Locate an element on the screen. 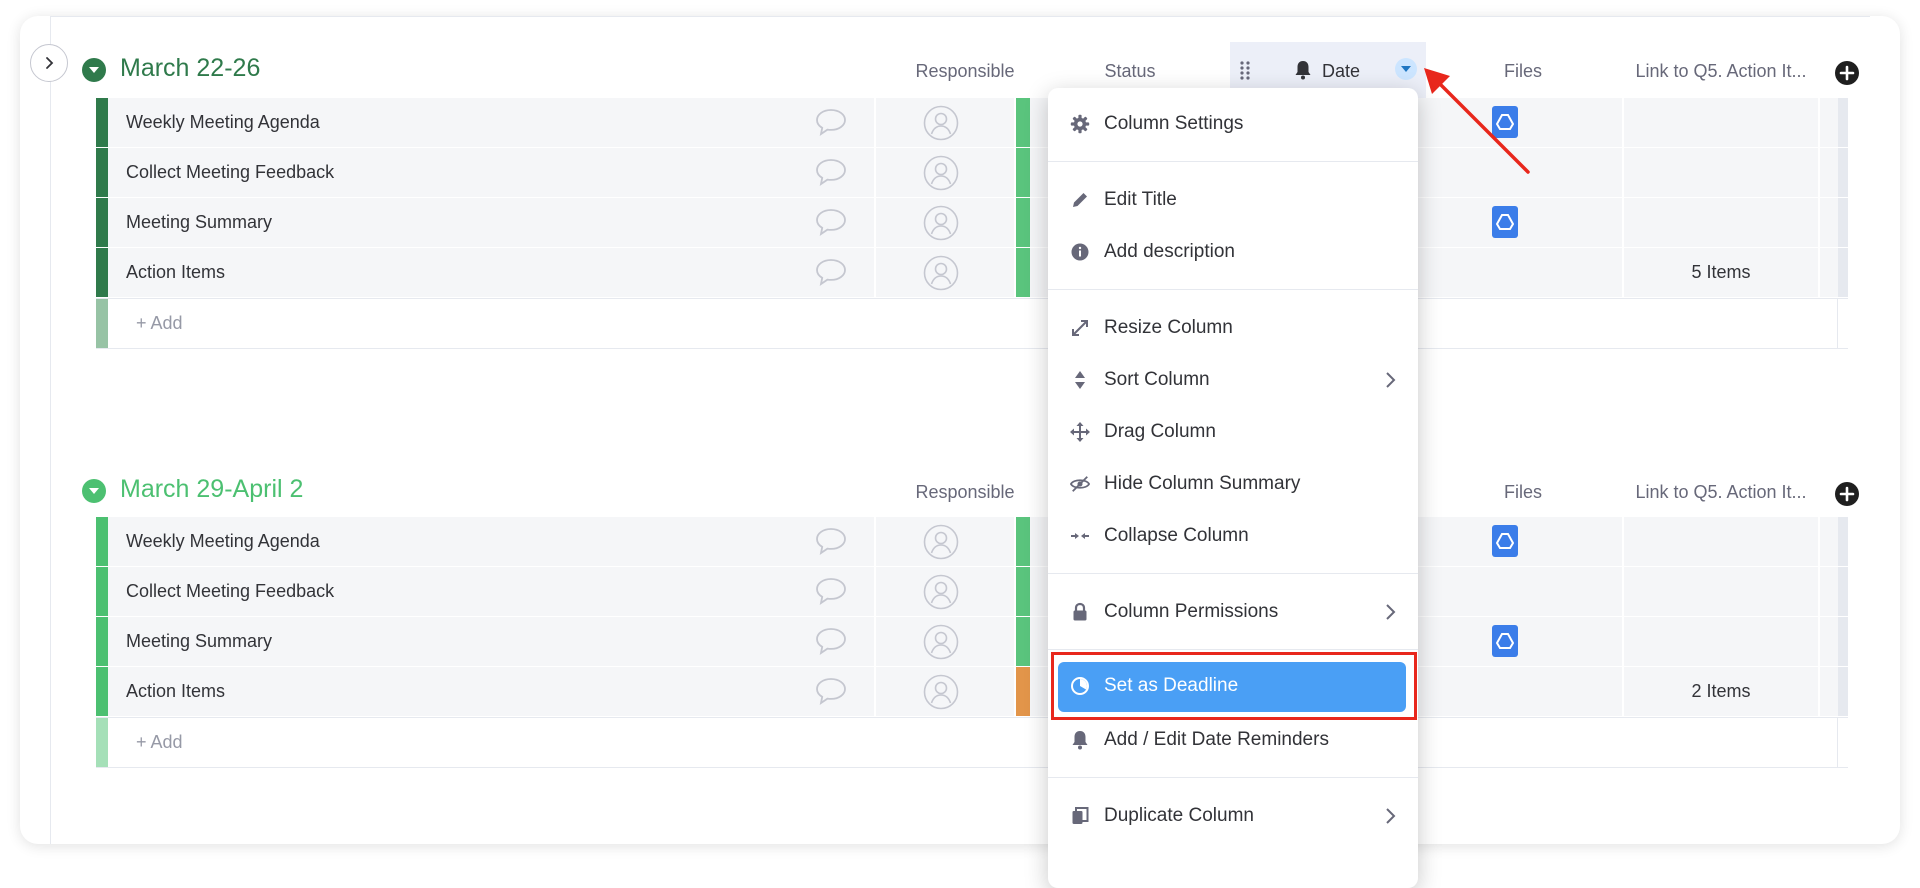 The image size is (1920, 888). menu-item-sort-column: Sort Column is located at coordinates (1233, 380).